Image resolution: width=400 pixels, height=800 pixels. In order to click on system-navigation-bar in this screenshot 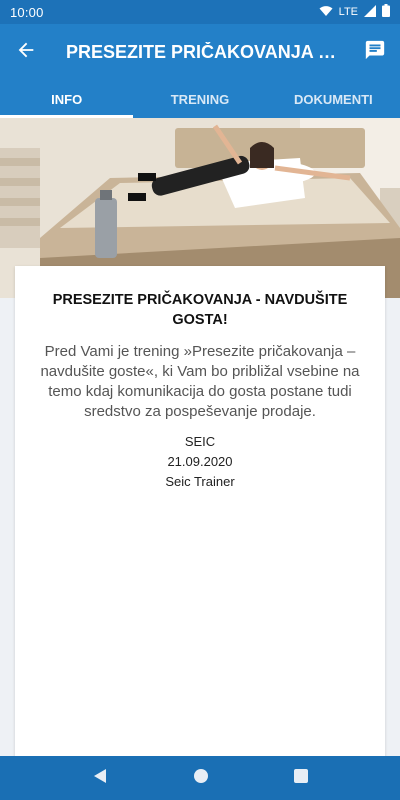, I will do `click(200, 778)`.